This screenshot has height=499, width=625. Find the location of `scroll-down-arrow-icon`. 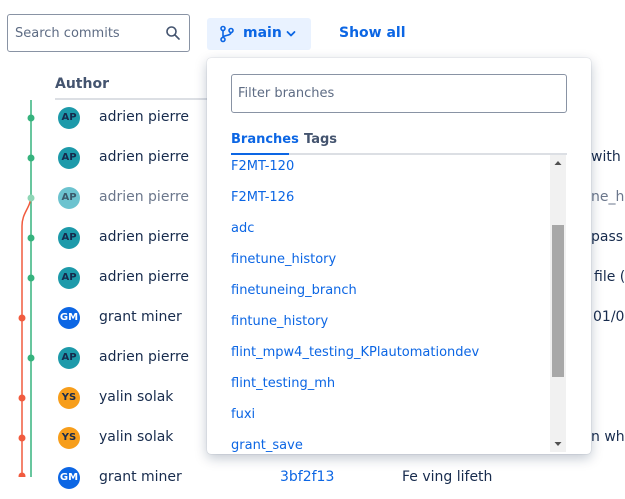

scroll-down-arrow-icon is located at coordinates (558, 444).